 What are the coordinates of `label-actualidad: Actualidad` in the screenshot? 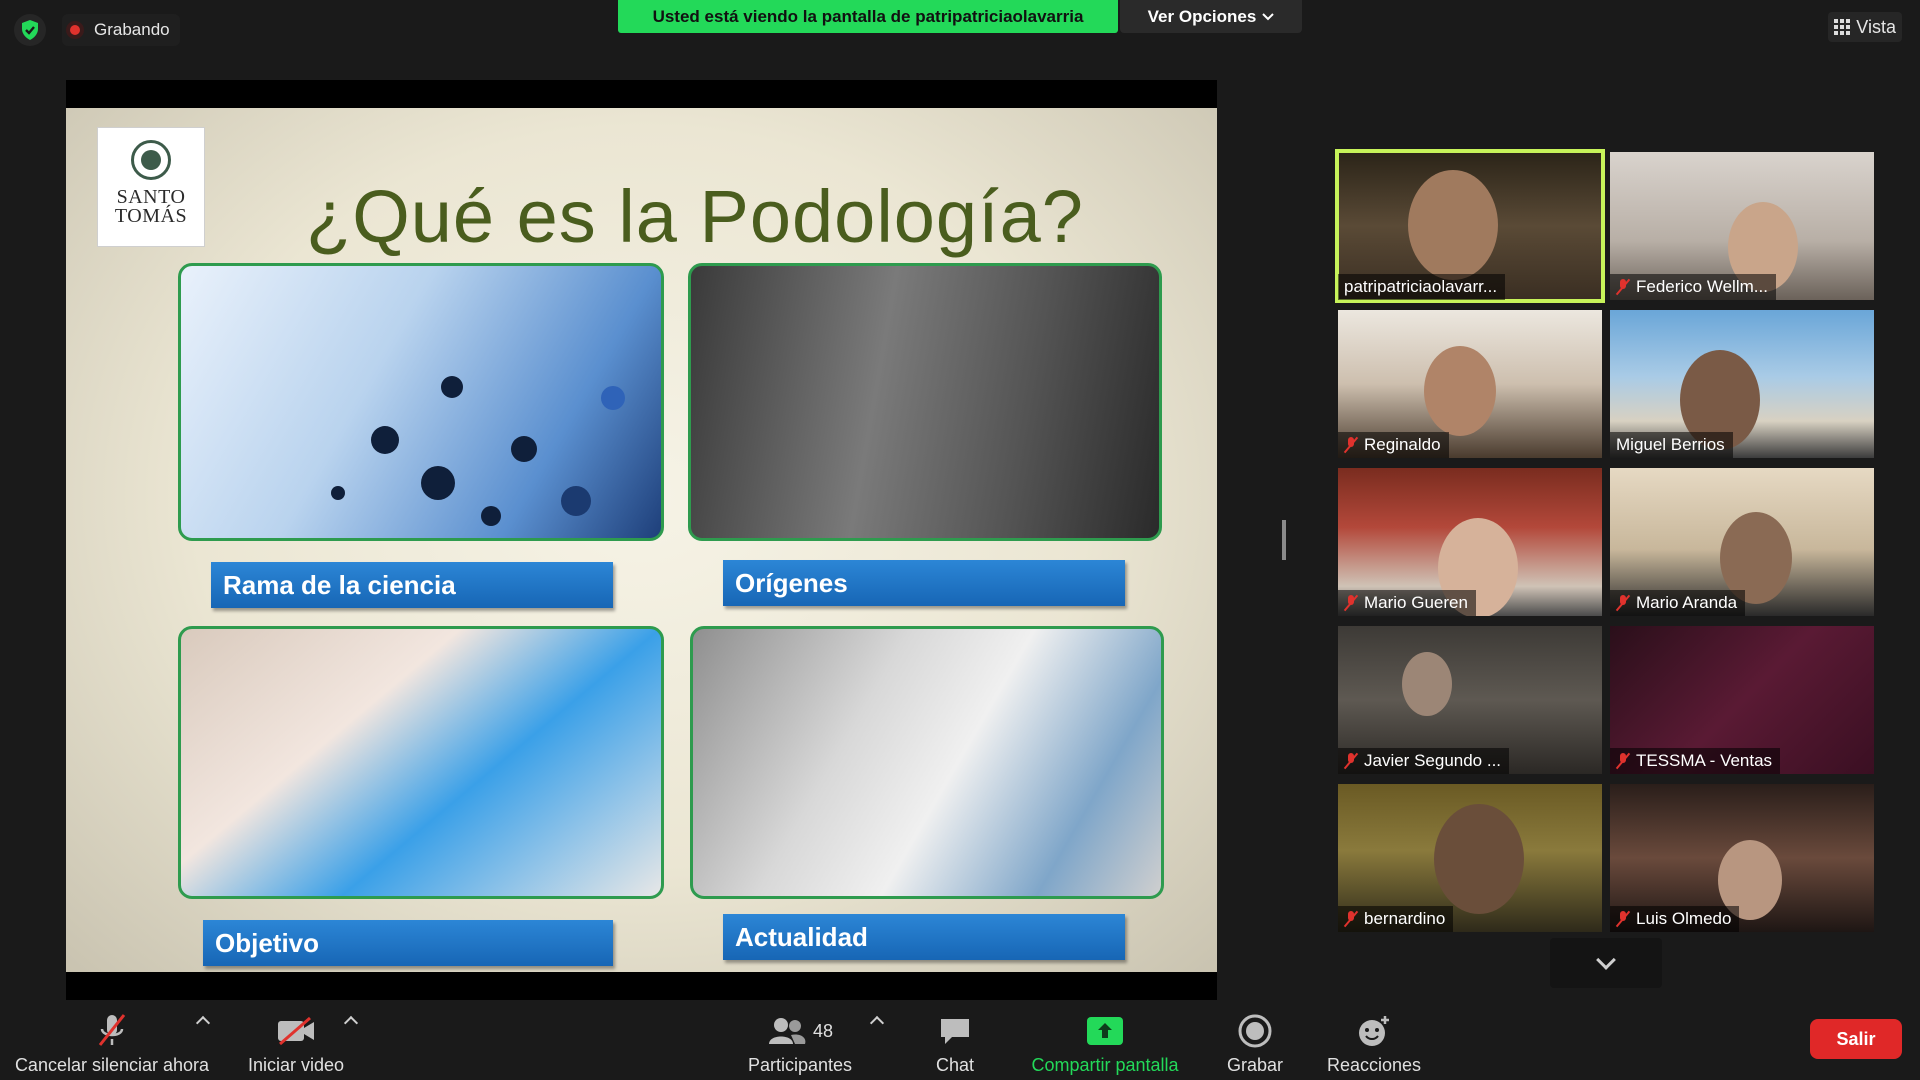 It's located at (924, 937).